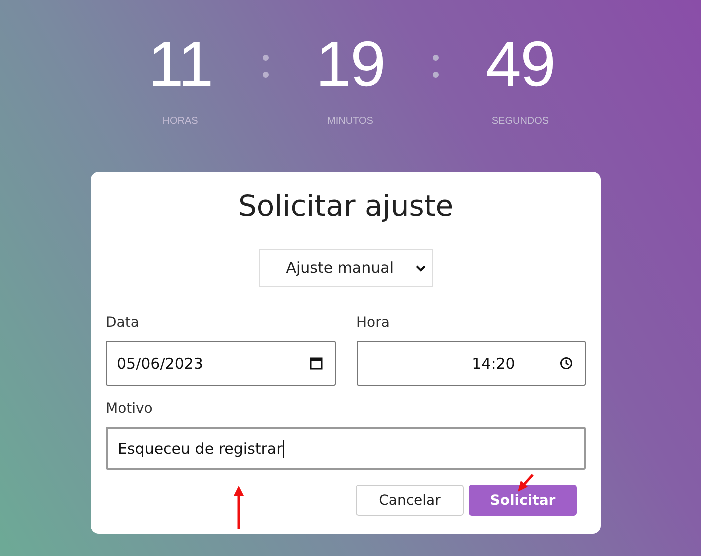 The image size is (701, 556). Describe the element at coordinates (471, 363) in the screenshot. I see `time-input-field: 14:20` at that location.